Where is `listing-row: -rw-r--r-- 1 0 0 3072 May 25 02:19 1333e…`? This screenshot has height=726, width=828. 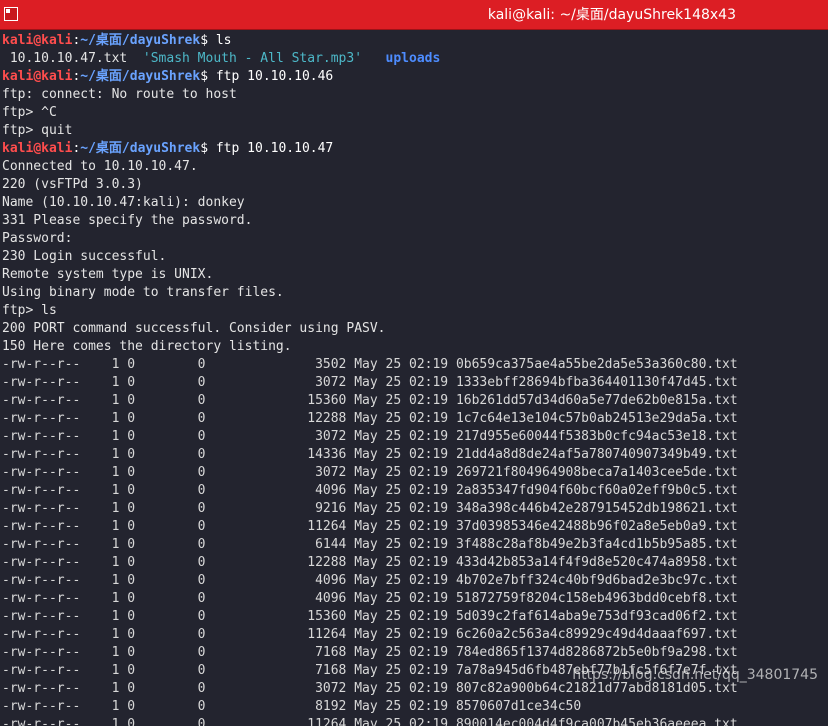
listing-row: -rw-r--r-- 1 0 0 3072 May 25 02:19 1333e… is located at coordinates (370, 382).